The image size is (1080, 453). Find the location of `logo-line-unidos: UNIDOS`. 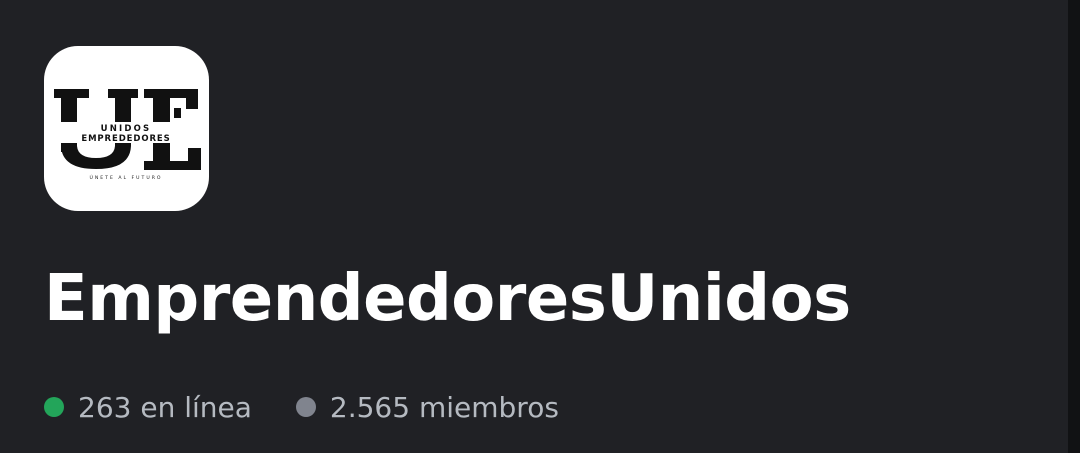

logo-line-unidos: UNIDOS is located at coordinates (126, 129).